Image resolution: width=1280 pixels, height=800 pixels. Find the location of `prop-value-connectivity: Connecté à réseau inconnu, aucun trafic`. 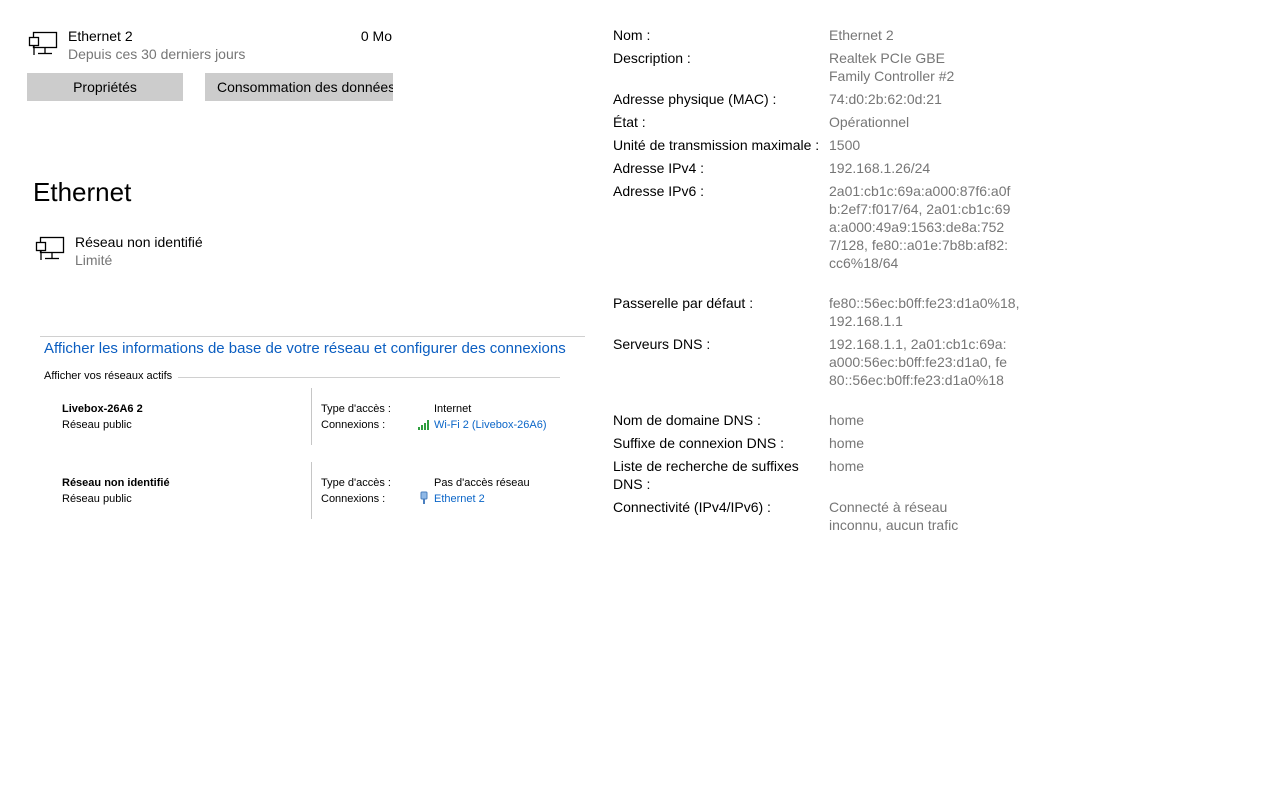

prop-value-connectivity: Connecté à réseau inconnu, aucun trafic is located at coordinates (894, 516).